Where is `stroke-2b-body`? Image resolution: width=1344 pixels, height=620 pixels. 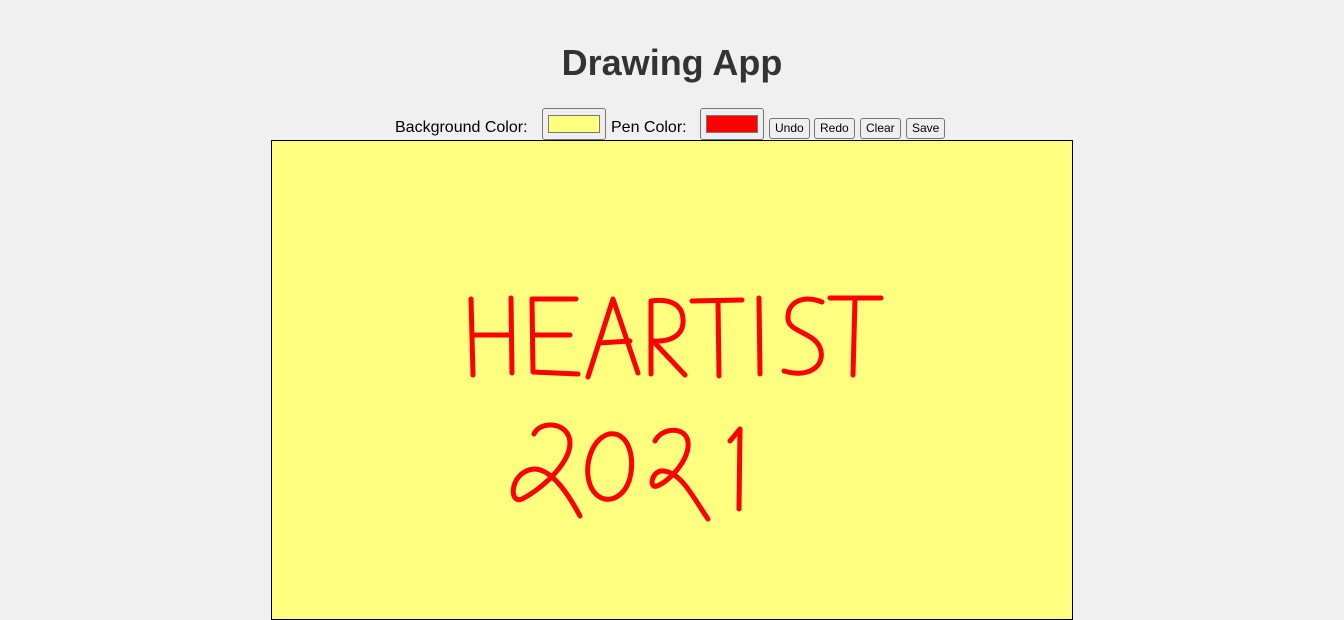 stroke-2b-body is located at coordinates (680, 474).